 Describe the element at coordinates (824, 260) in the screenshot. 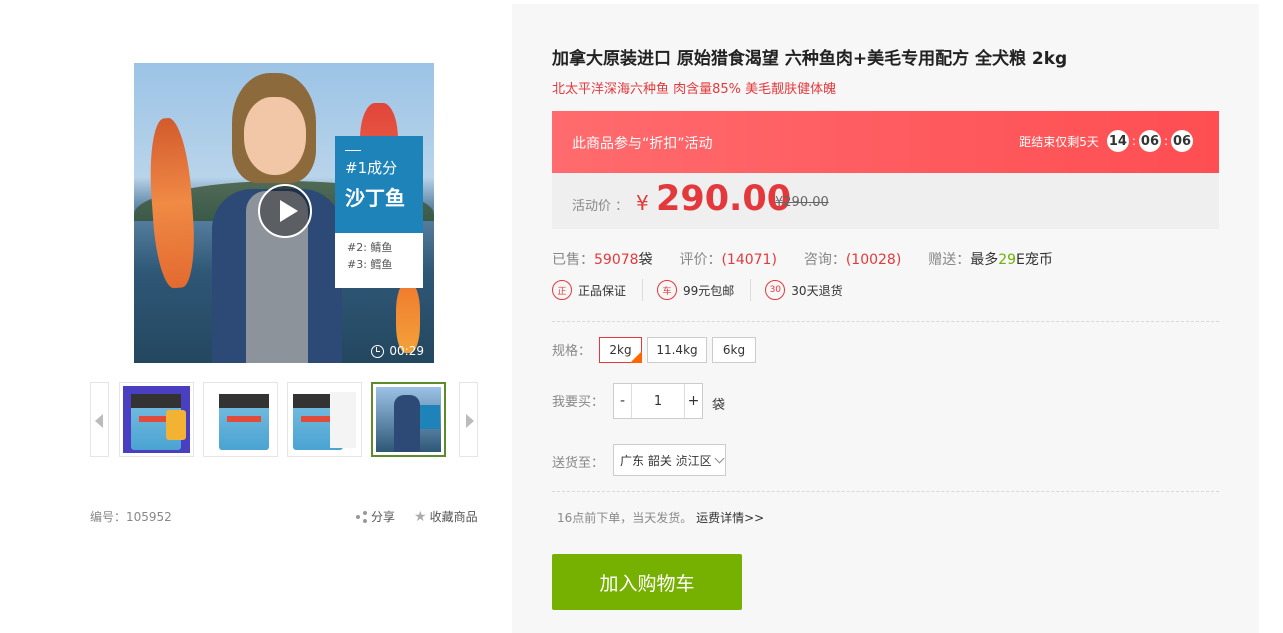

I see `consult-label: 咨询：` at that location.